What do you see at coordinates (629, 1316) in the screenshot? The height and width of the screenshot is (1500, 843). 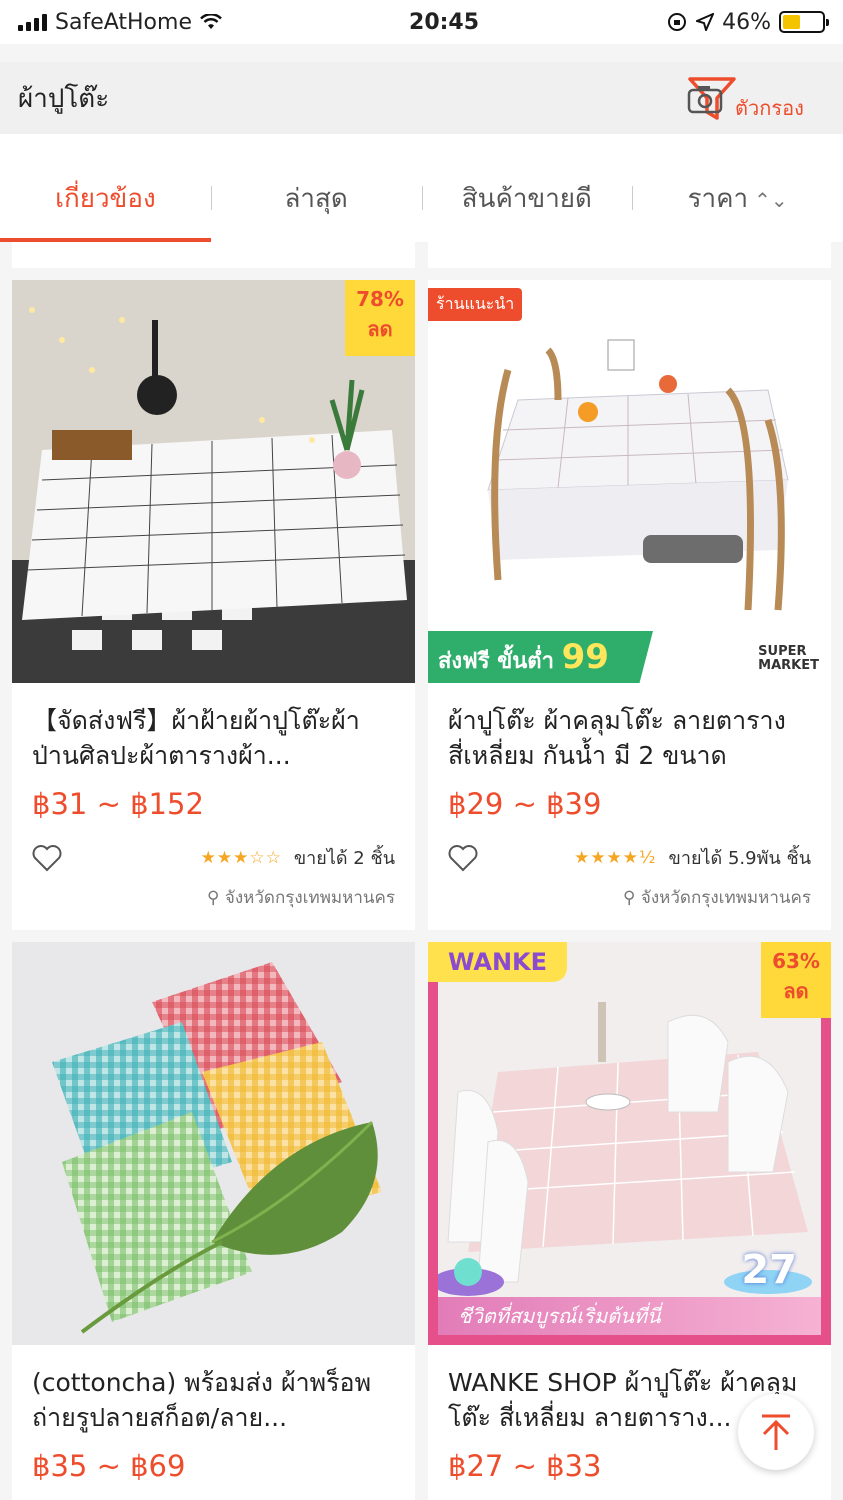 I see `promo-banner: ชีวิตที่สมบูรณ์เริ่มต้นที่นี่` at bounding box center [629, 1316].